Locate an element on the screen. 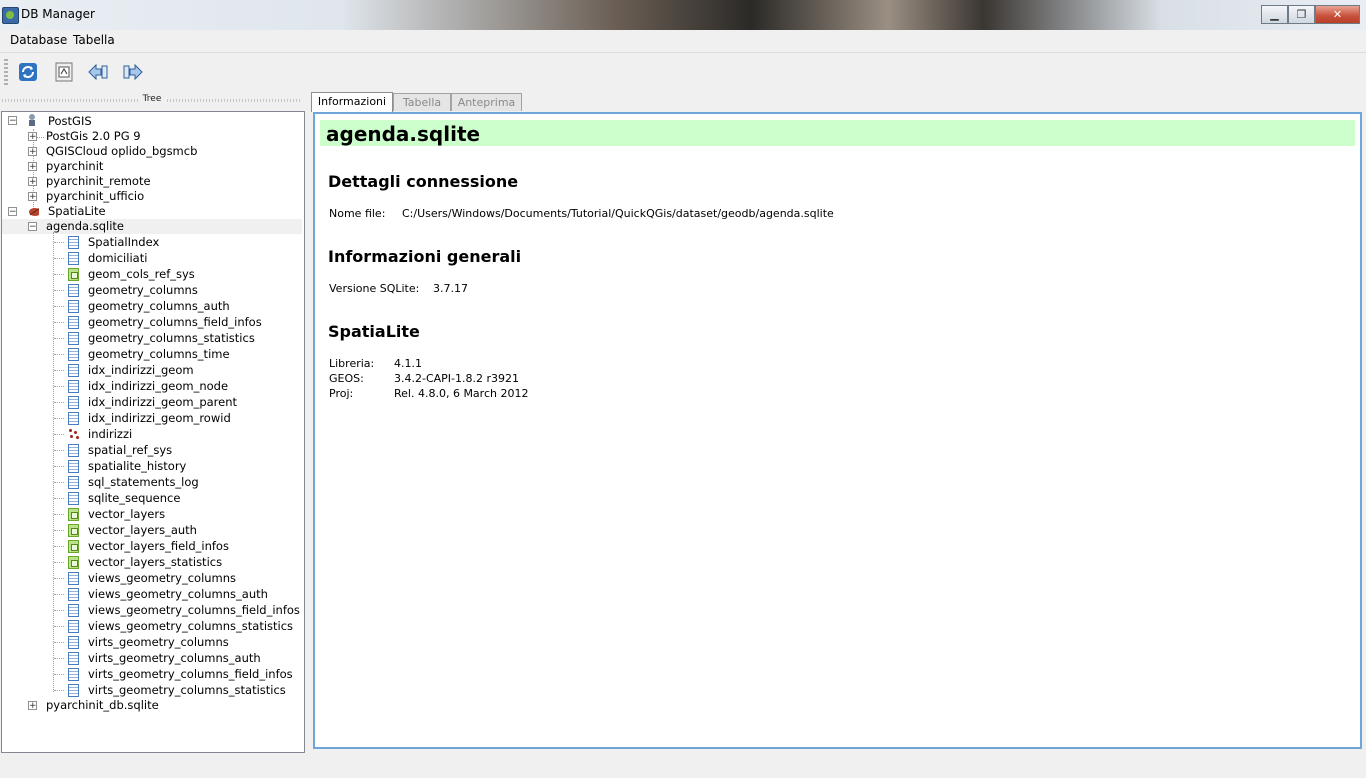  refresh-button is located at coordinates (28, 72).